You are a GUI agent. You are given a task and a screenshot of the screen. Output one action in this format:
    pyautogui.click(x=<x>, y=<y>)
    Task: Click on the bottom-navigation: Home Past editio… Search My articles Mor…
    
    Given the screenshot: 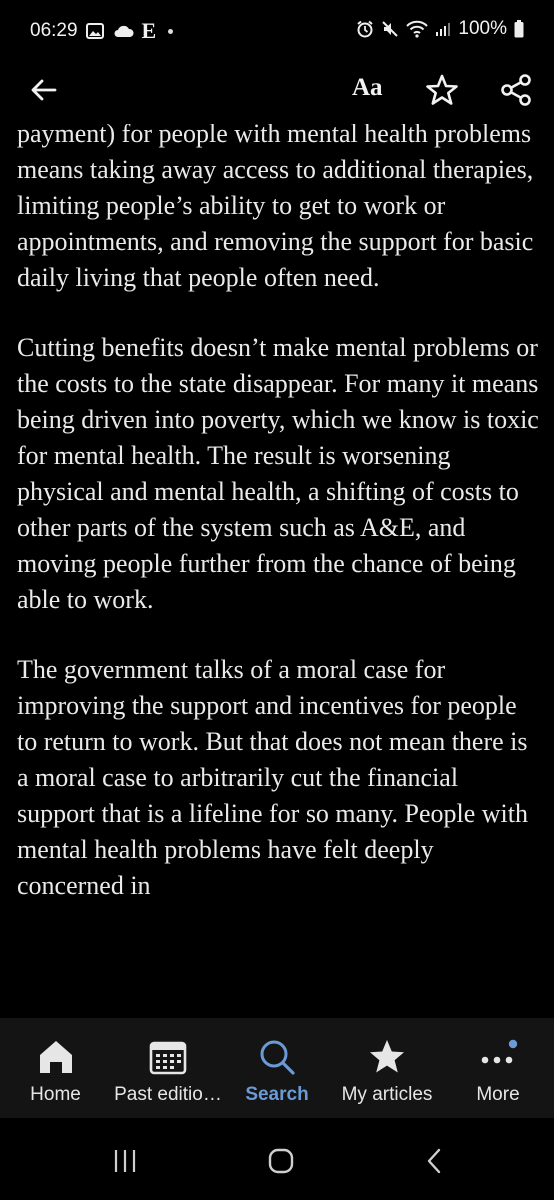 What is the action you would take?
    pyautogui.click(x=277, y=1068)
    